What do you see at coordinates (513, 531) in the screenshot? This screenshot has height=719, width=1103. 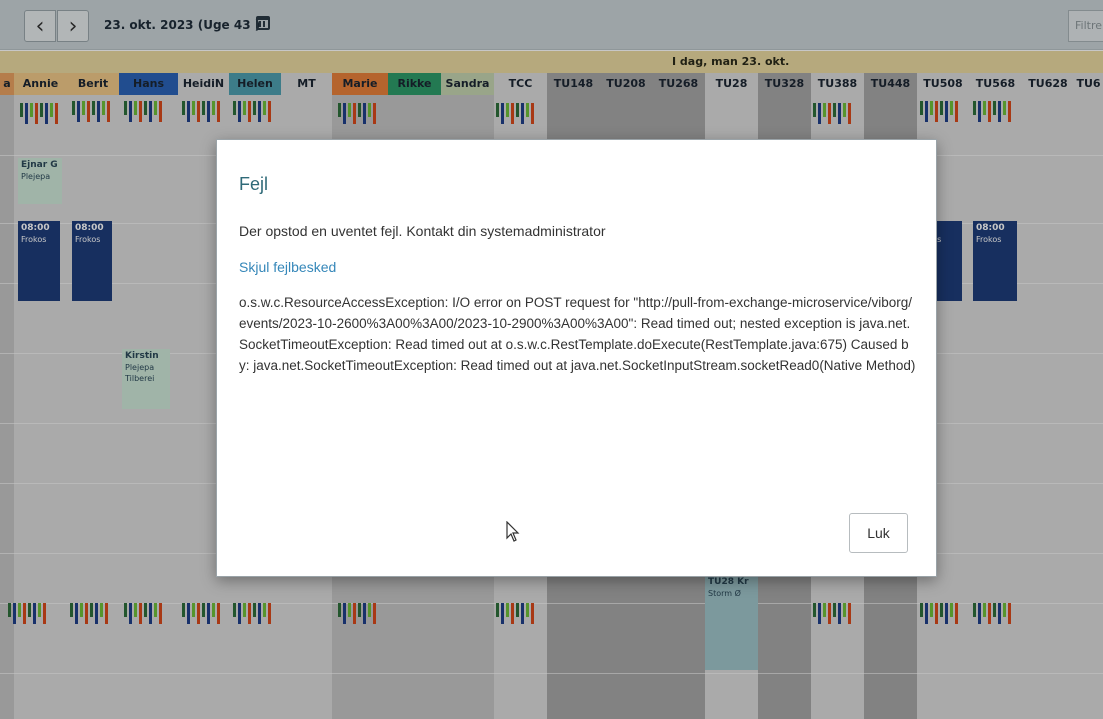 I see `mouse-pointer-icon` at bounding box center [513, 531].